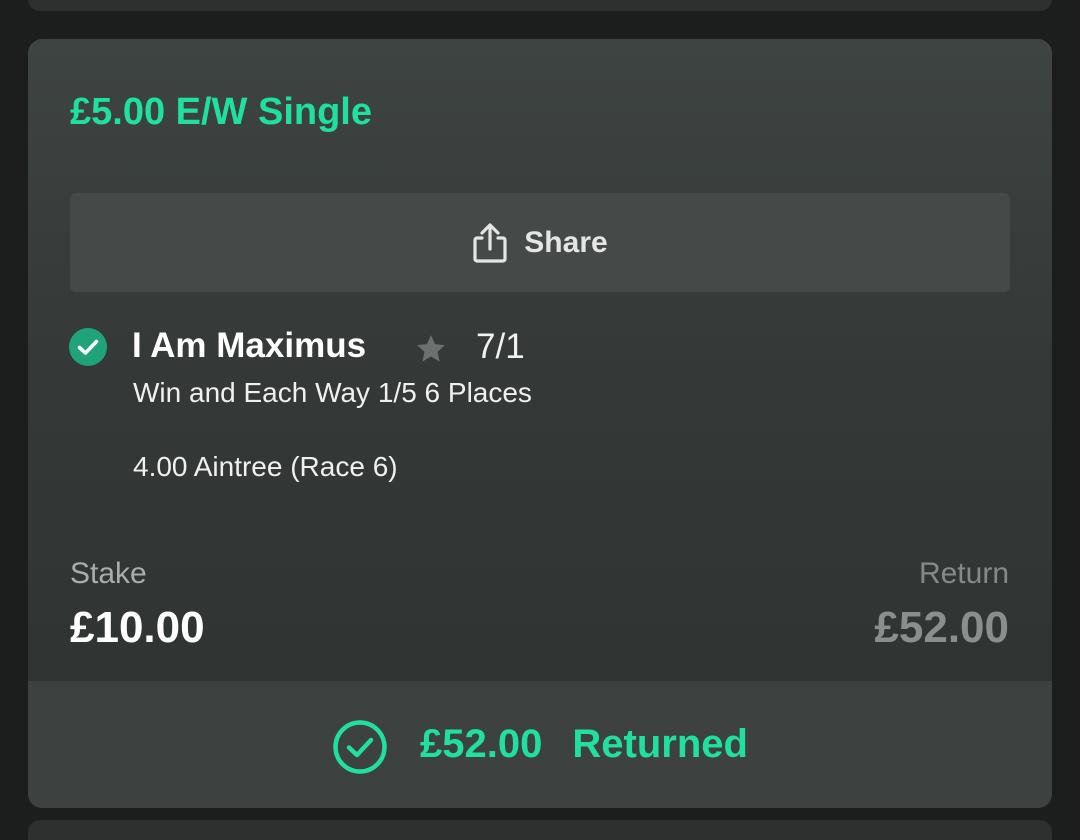 The height and width of the screenshot is (840, 1080). What do you see at coordinates (660, 744) in the screenshot?
I see `returned-label: Returned` at bounding box center [660, 744].